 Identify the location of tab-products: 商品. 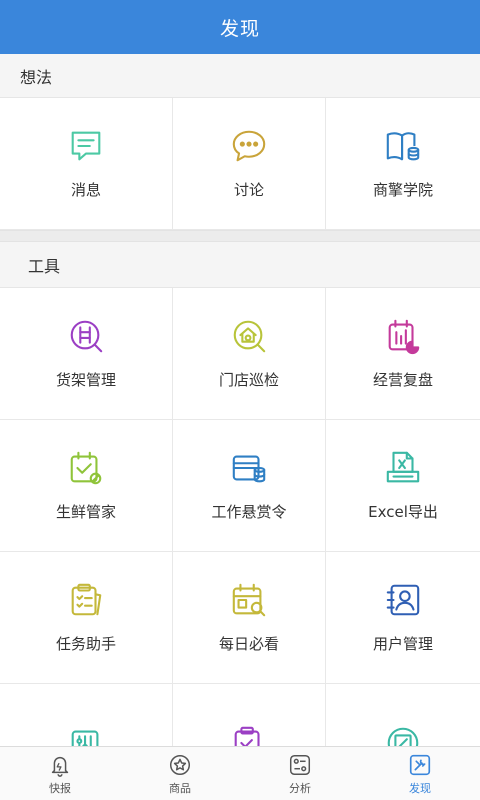
(180, 773).